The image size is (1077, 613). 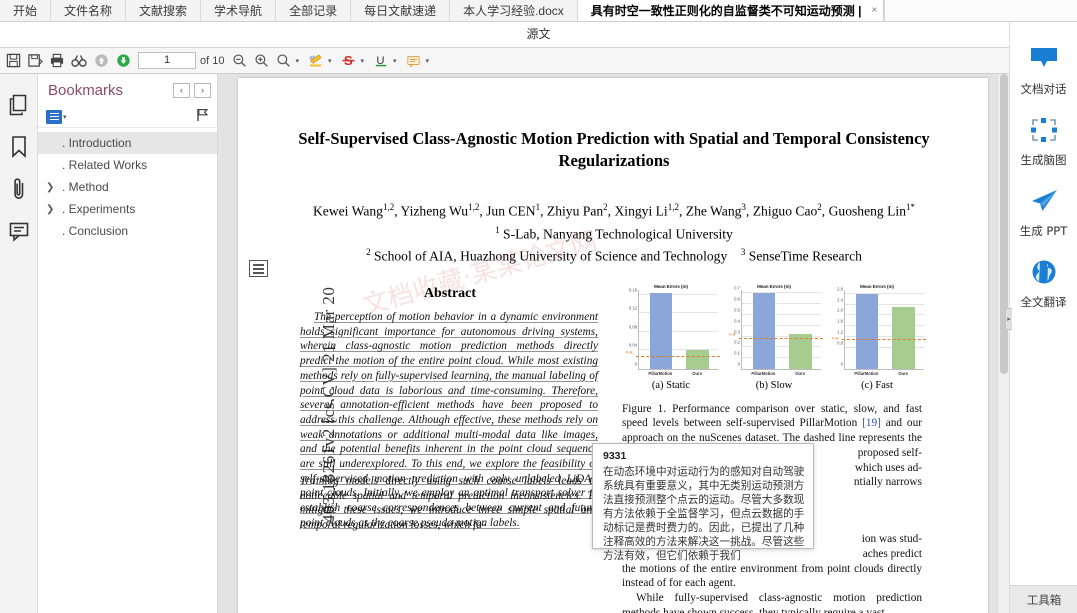 What do you see at coordinates (57, 61) in the screenshot?
I see `print-icon` at bounding box center [57, 61].